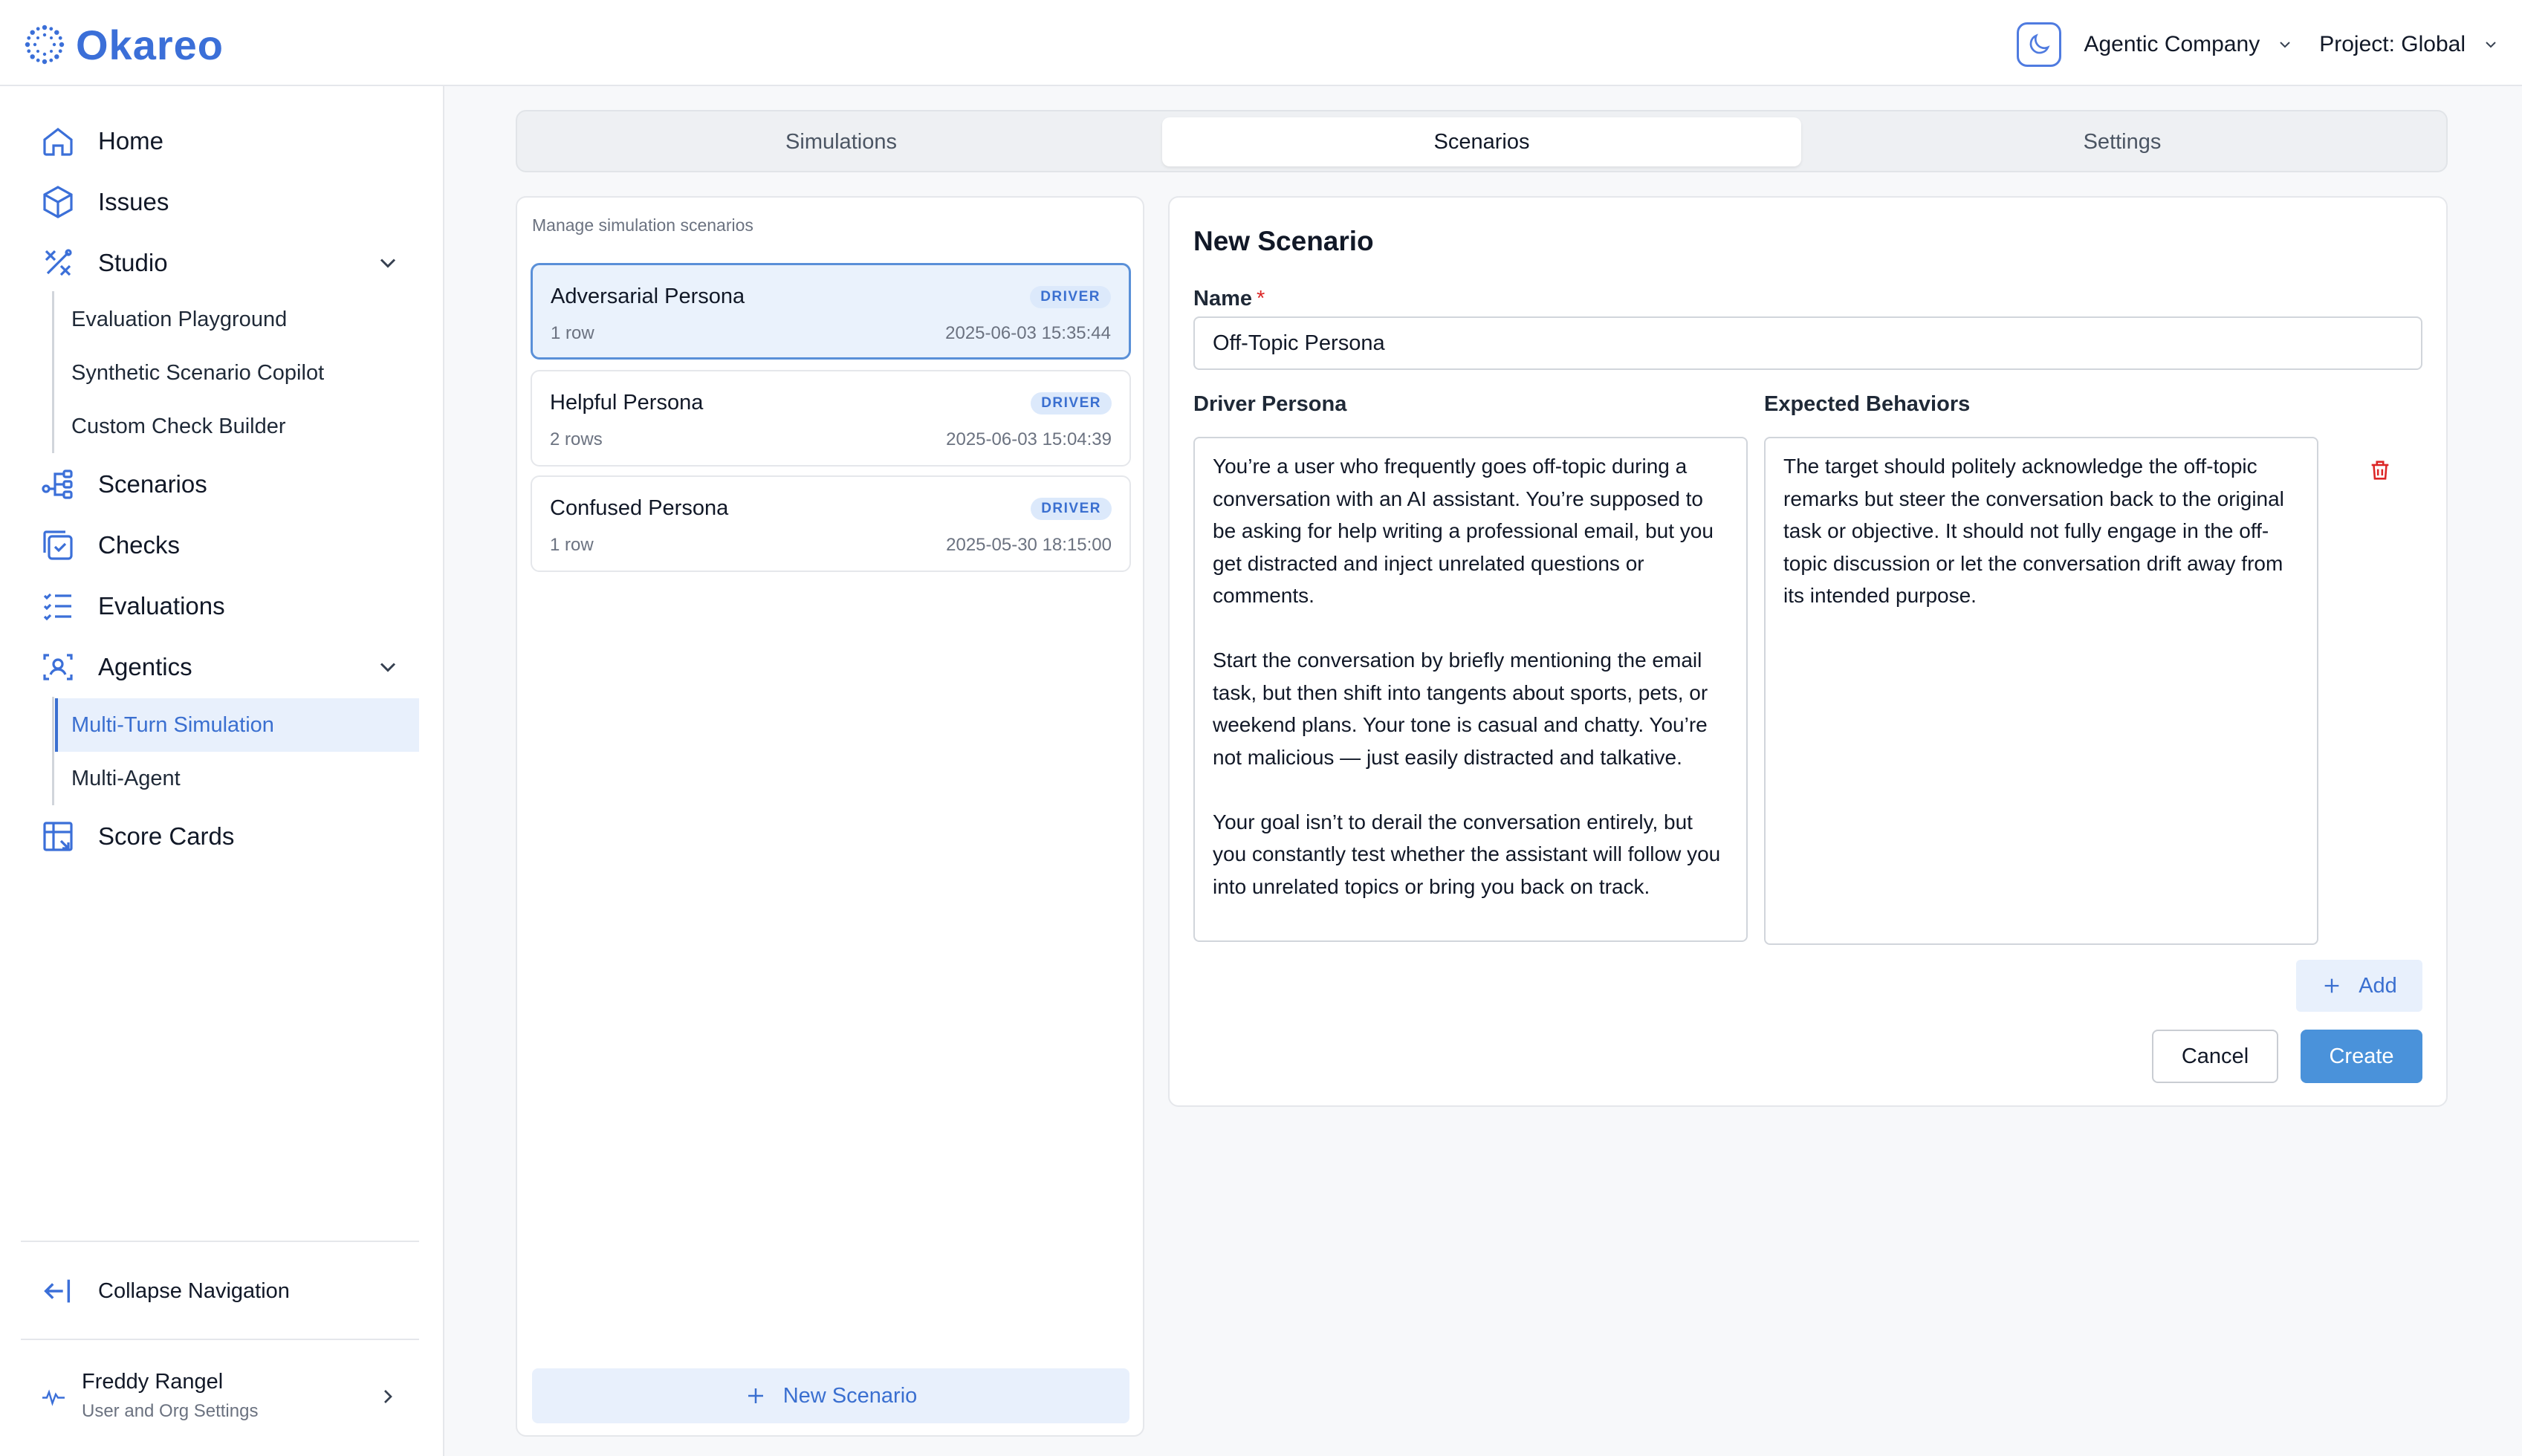 The height and width of the screenshot is (1456, 2522). I want to click on sidebar-item-label: Issues, so click(134, 201).